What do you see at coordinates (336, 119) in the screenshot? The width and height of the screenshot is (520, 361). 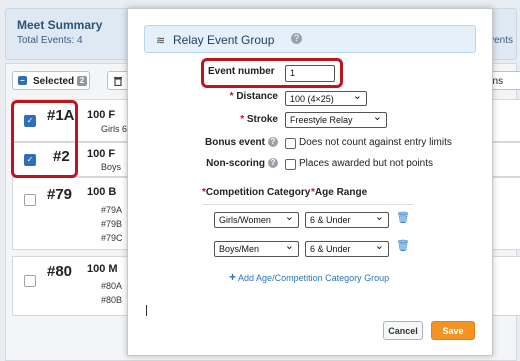 I see `stroke-select: Freestyle Relay` at bounding box center [336, 119].